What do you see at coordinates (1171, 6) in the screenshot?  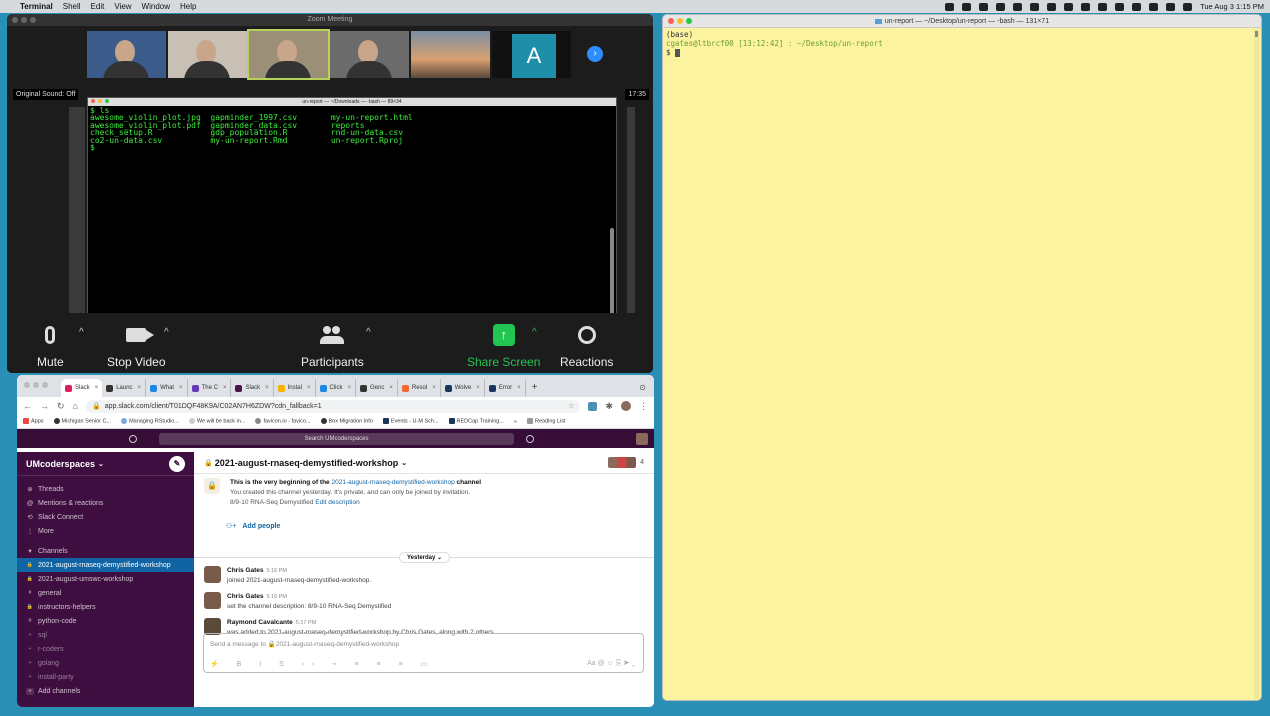 I see `spotlight-icon` at bounding box center [1171, 6].